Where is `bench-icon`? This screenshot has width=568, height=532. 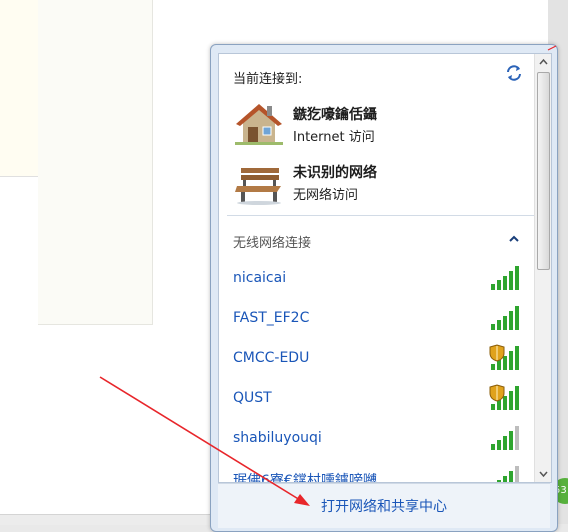
bench-icon is located at coordinates (258, 186).